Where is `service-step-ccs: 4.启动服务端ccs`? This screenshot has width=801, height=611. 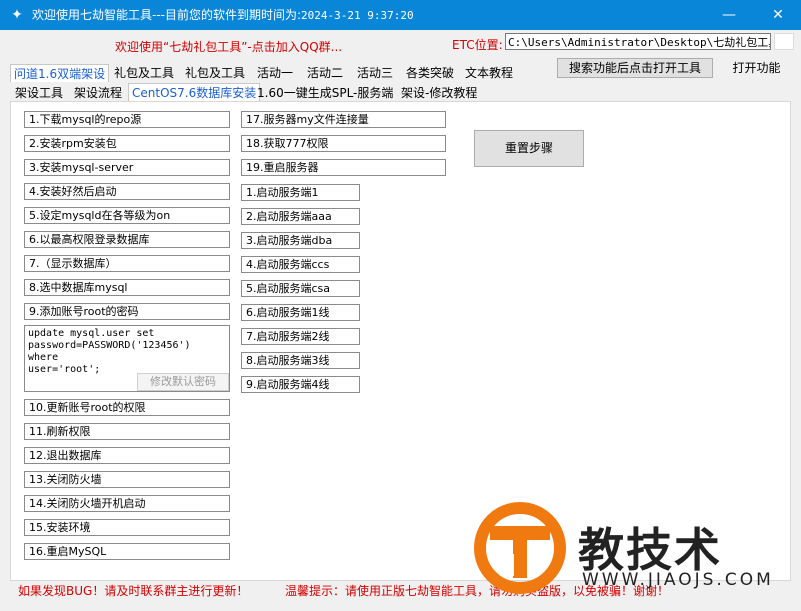
service-step-ccs: 4.启动服务端ccs is located at coordinates (300, 264).